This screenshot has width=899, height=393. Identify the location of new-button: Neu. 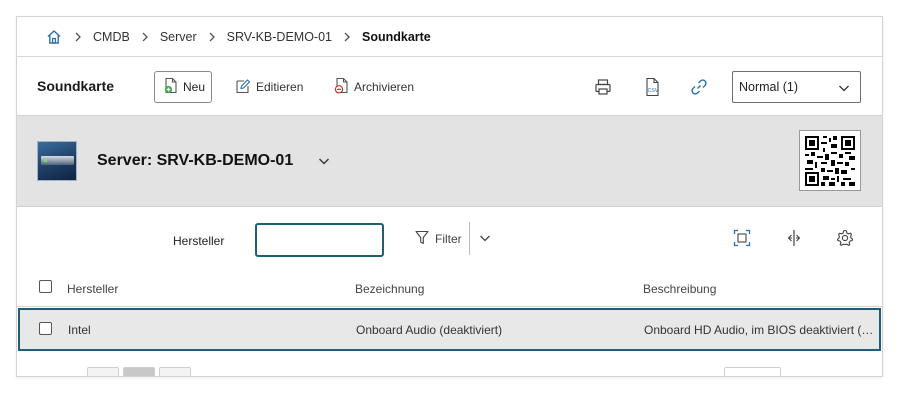
(183, 87).